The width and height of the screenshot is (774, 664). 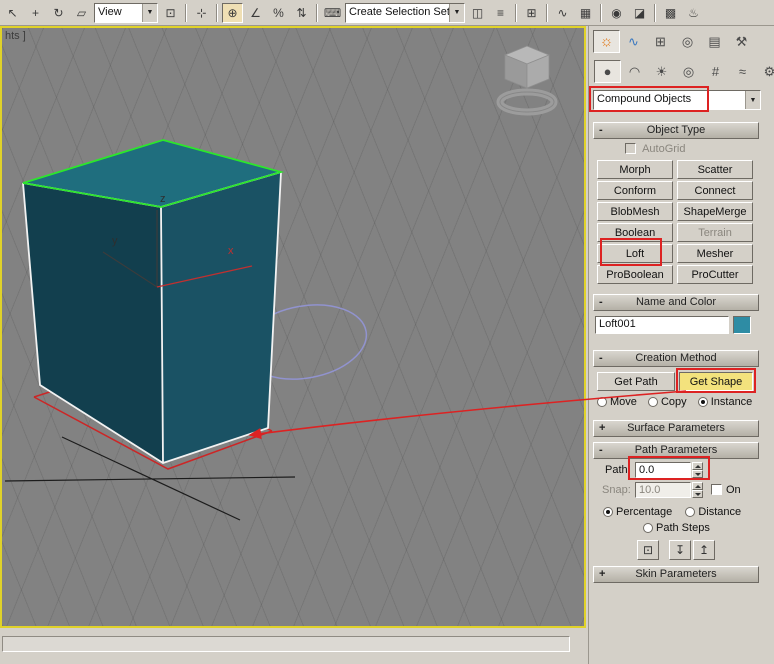 I want to click on blobmesh-button: BlobMesh, so click(x=635, y=211).